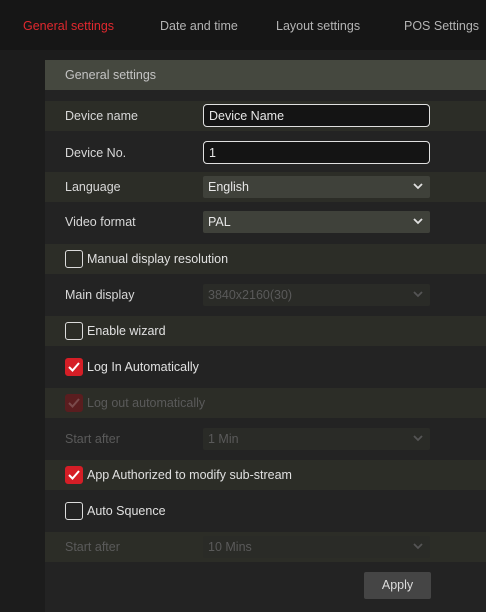 This screenshot has width=486, height=612. Describe the element at coordinates (265, 331) in the screenshot. I see `row-enable-wizard: Enable wizard` at that location.